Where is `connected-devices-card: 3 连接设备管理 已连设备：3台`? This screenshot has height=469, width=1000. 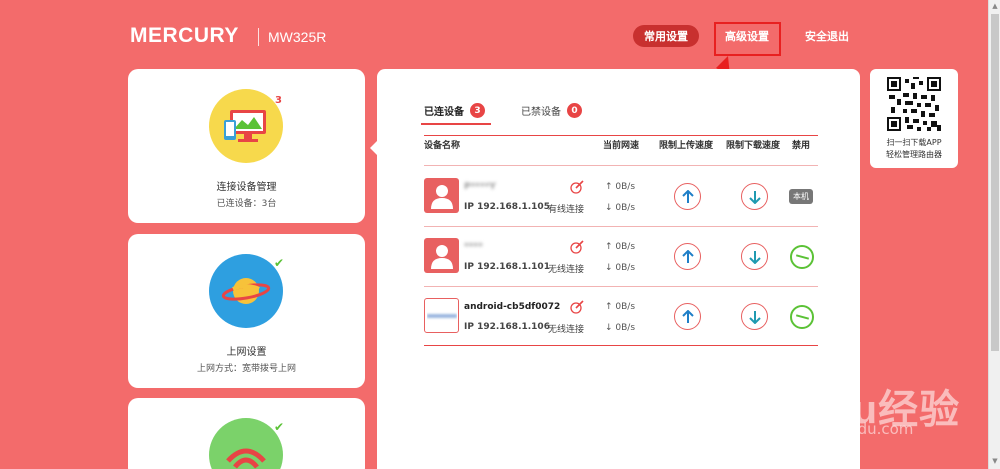 connected-devices-card: 3 连接设备管理 已连设备：3台 is located at coordinates (246, 146).